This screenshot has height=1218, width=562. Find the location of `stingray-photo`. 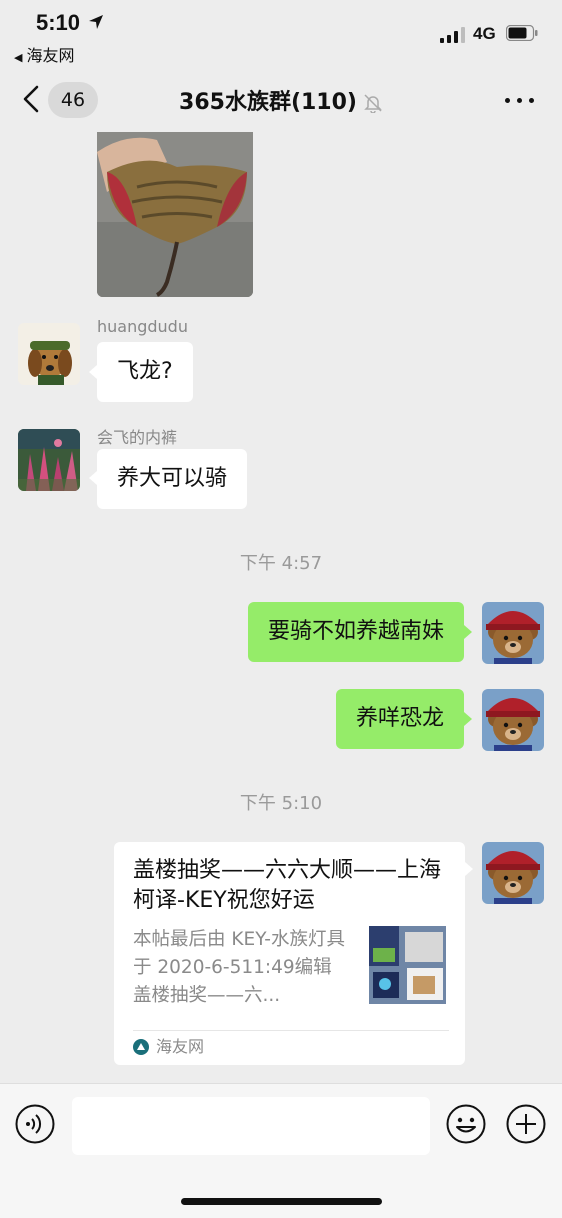

stingray-photo is located at coordinates (175, 214).